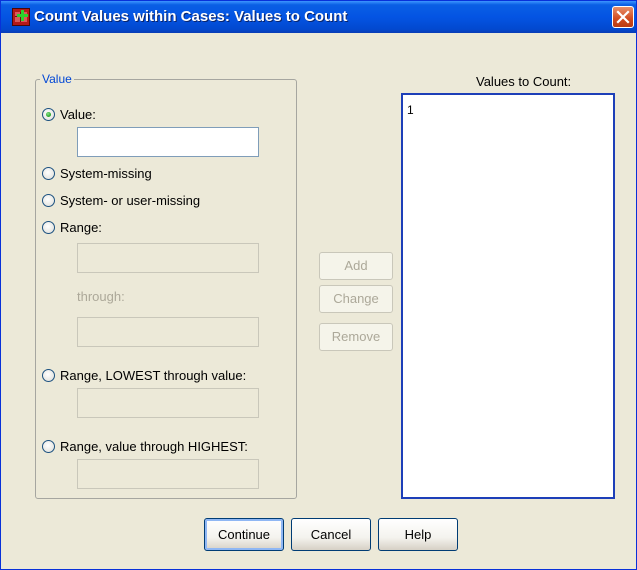  I want to click on radio-range-label: Range:, so click(81, 227).